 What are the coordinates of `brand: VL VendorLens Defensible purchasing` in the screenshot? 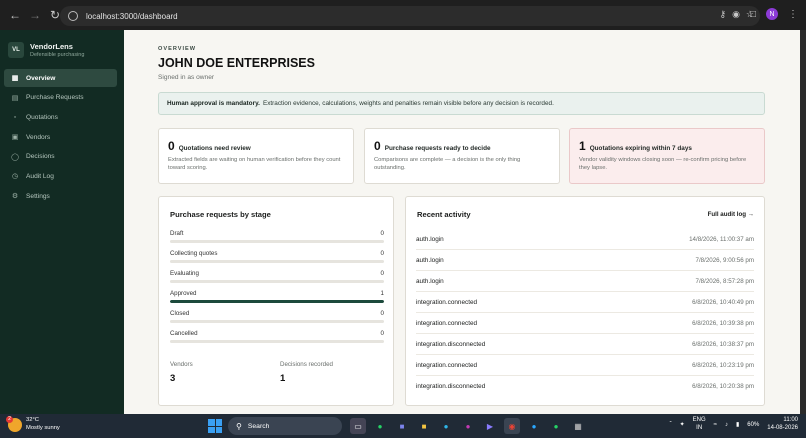 It's located at (46, 50).